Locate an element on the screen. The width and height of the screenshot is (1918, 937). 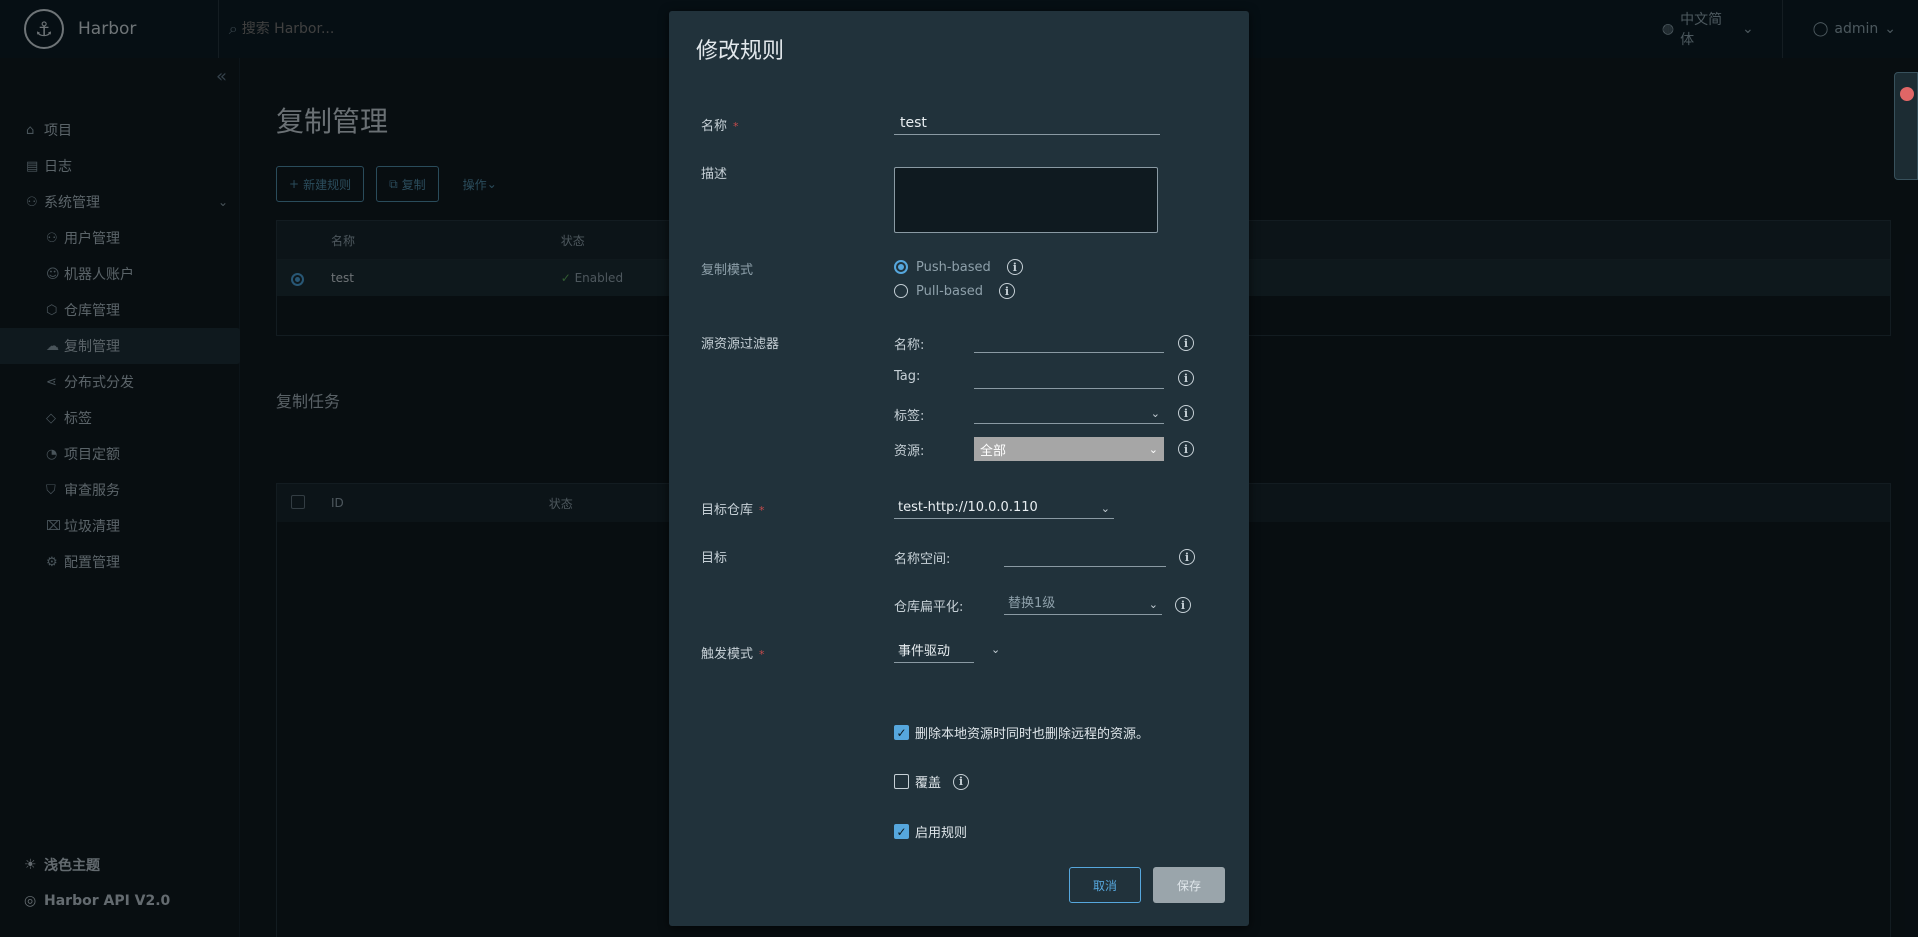
namespace-label: 名称空间: is located at coordinates (922, 559).